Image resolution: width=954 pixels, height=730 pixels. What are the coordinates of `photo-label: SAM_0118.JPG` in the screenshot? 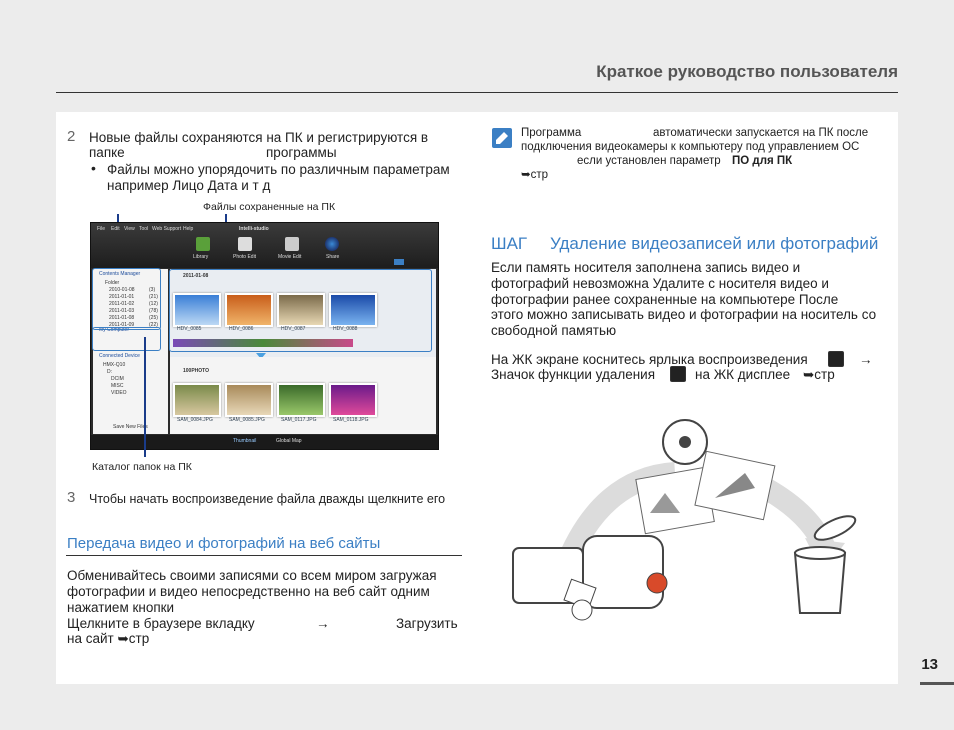 It's located at (351, 420).